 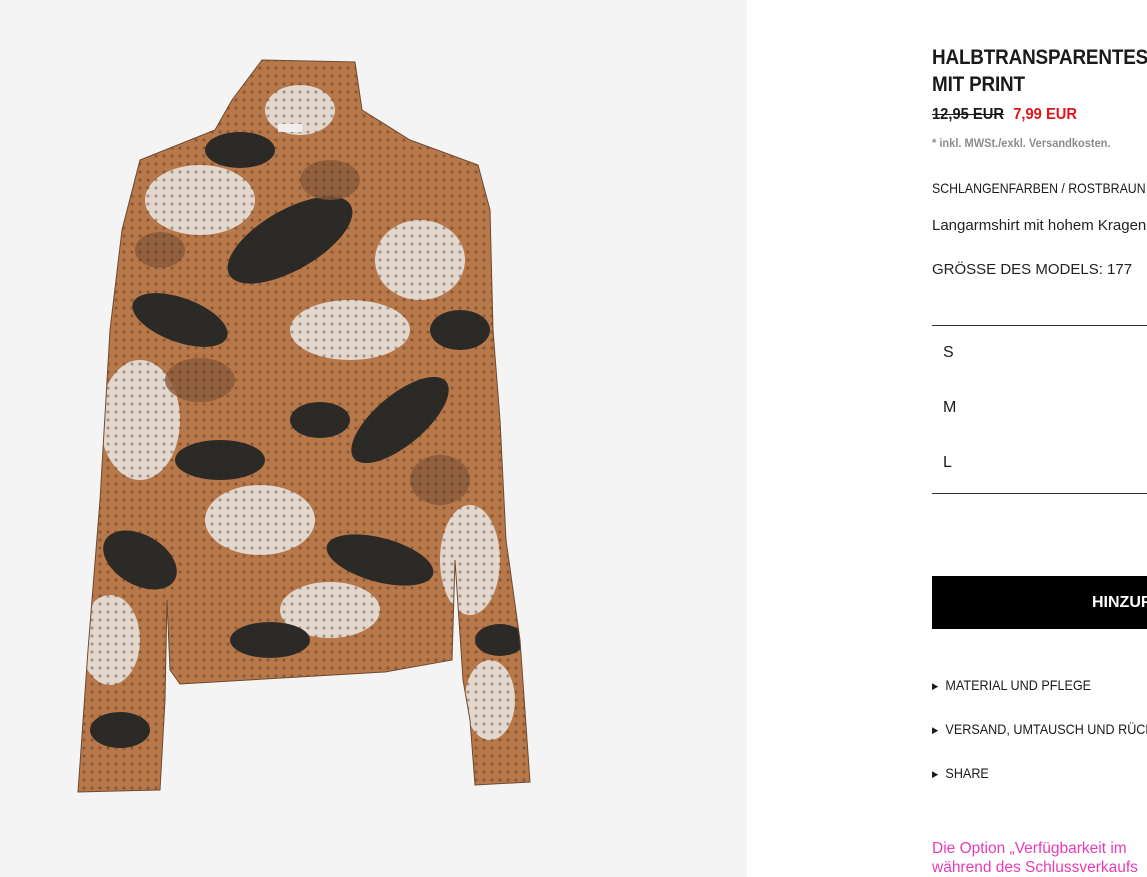 What do you see at coordinates (1032, 269) in the screenshot?
I see `model-size: GRÖSSE DES MODELS: 177` at bounding box center [1032, 269].